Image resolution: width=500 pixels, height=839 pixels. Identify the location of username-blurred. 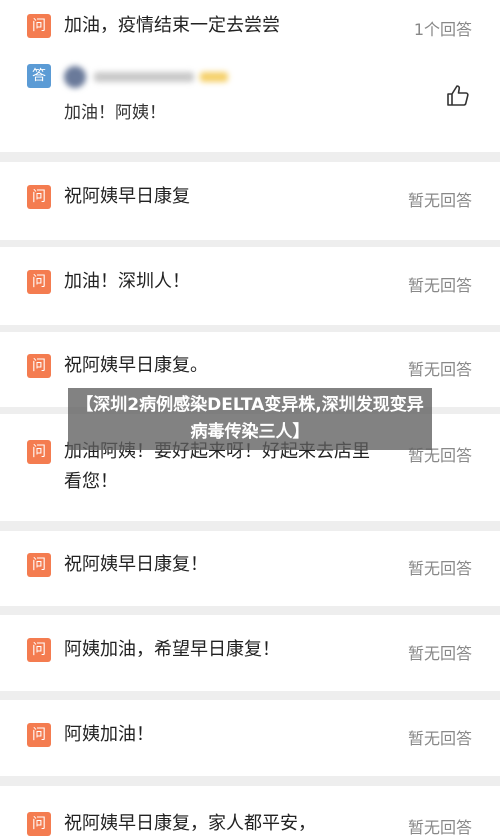
(144, 77).